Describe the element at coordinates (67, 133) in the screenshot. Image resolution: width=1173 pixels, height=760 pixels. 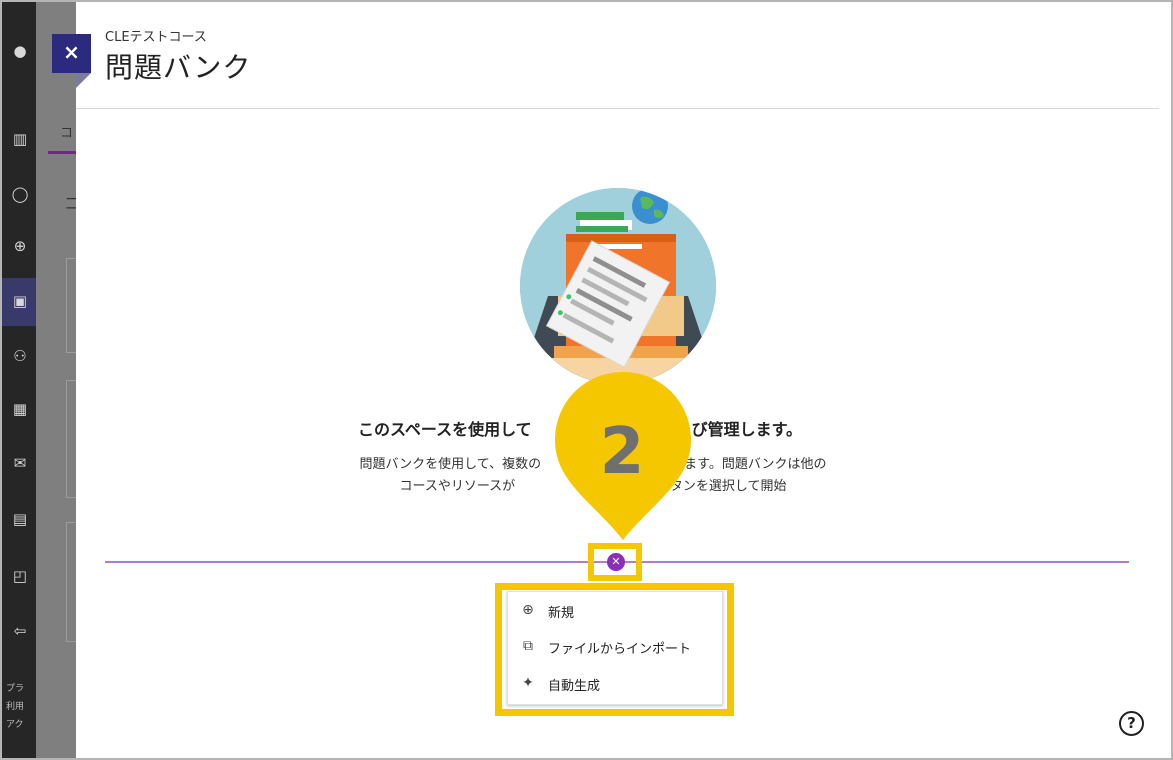
I see `background-tab-label: コ` at that location.